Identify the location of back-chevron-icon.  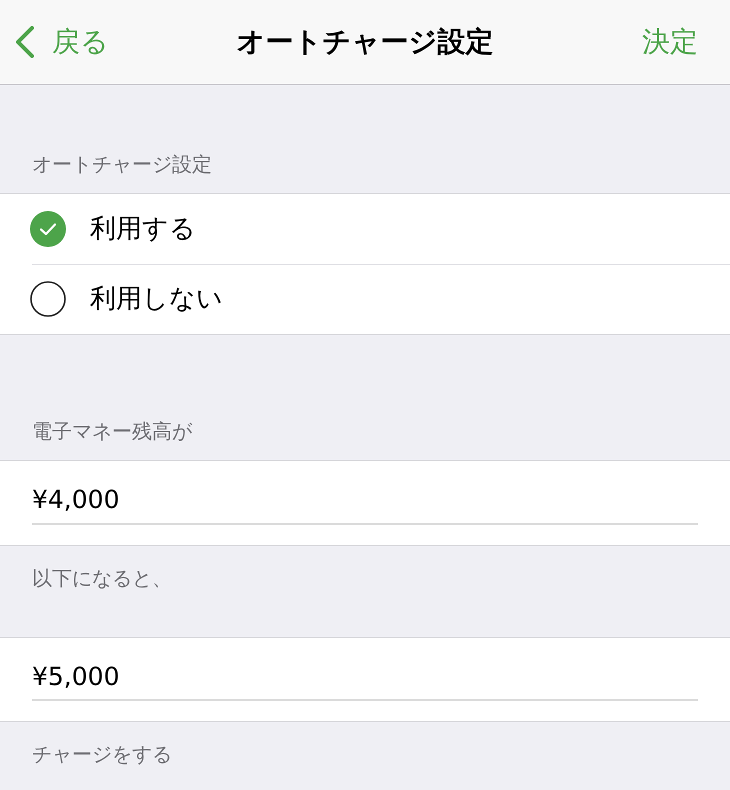
(25, 42).